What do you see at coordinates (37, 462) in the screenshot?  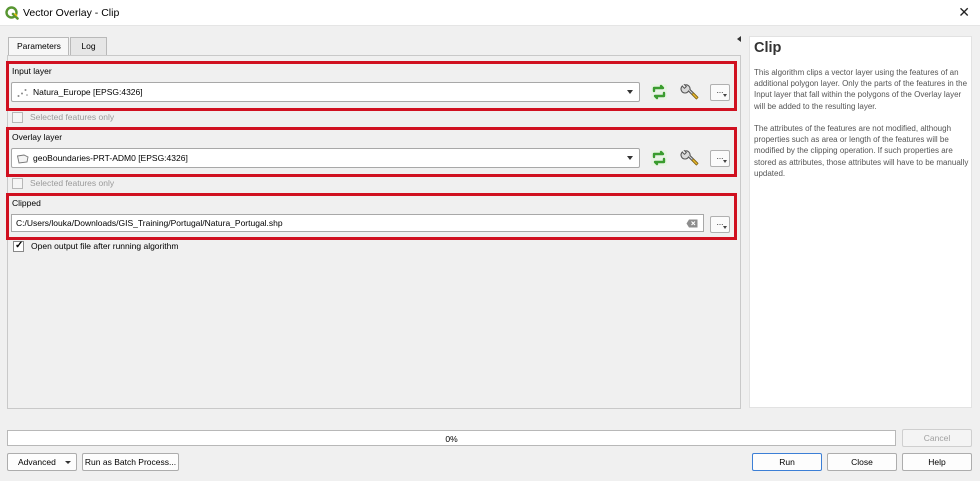 I see `advanced-label: Advanced` at bounding box center [37, 462].